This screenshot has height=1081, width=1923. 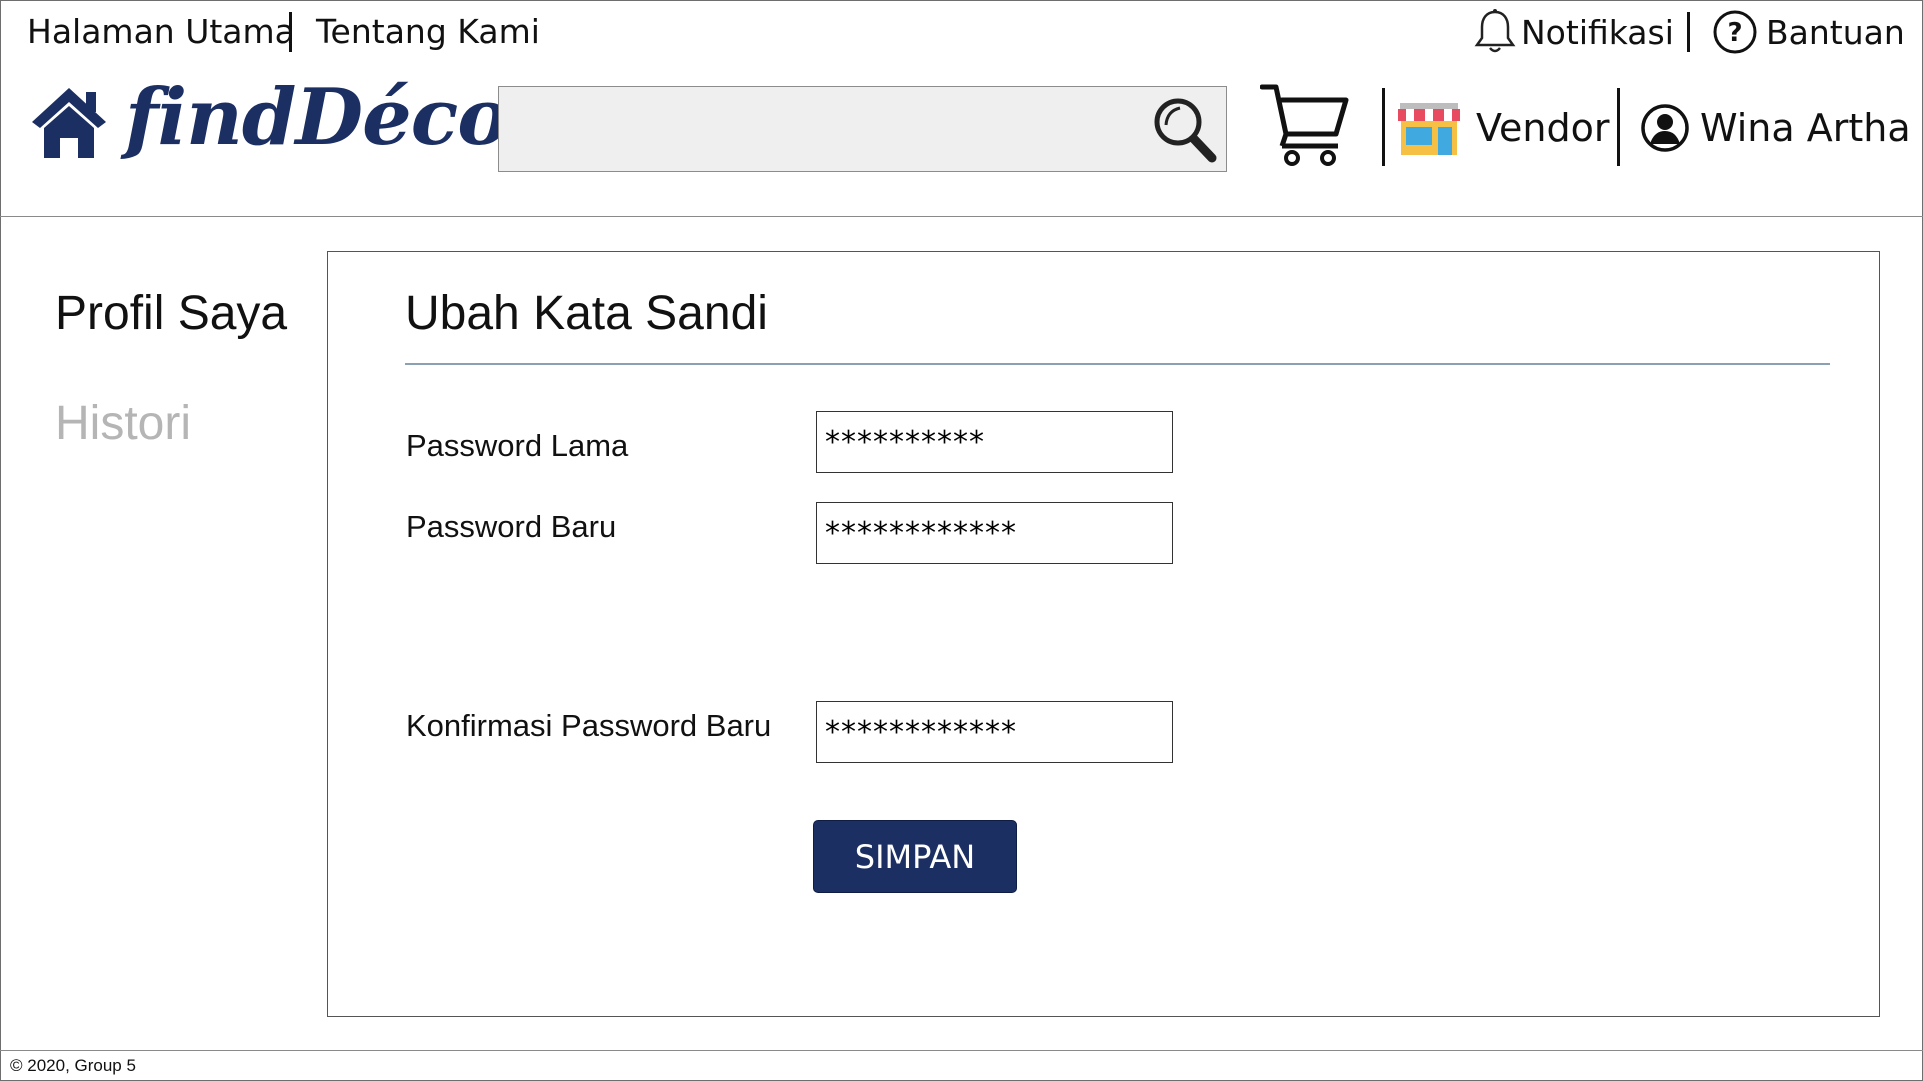 I want to click on help-button: ? Bantuan, so click(x=1808, y=32).